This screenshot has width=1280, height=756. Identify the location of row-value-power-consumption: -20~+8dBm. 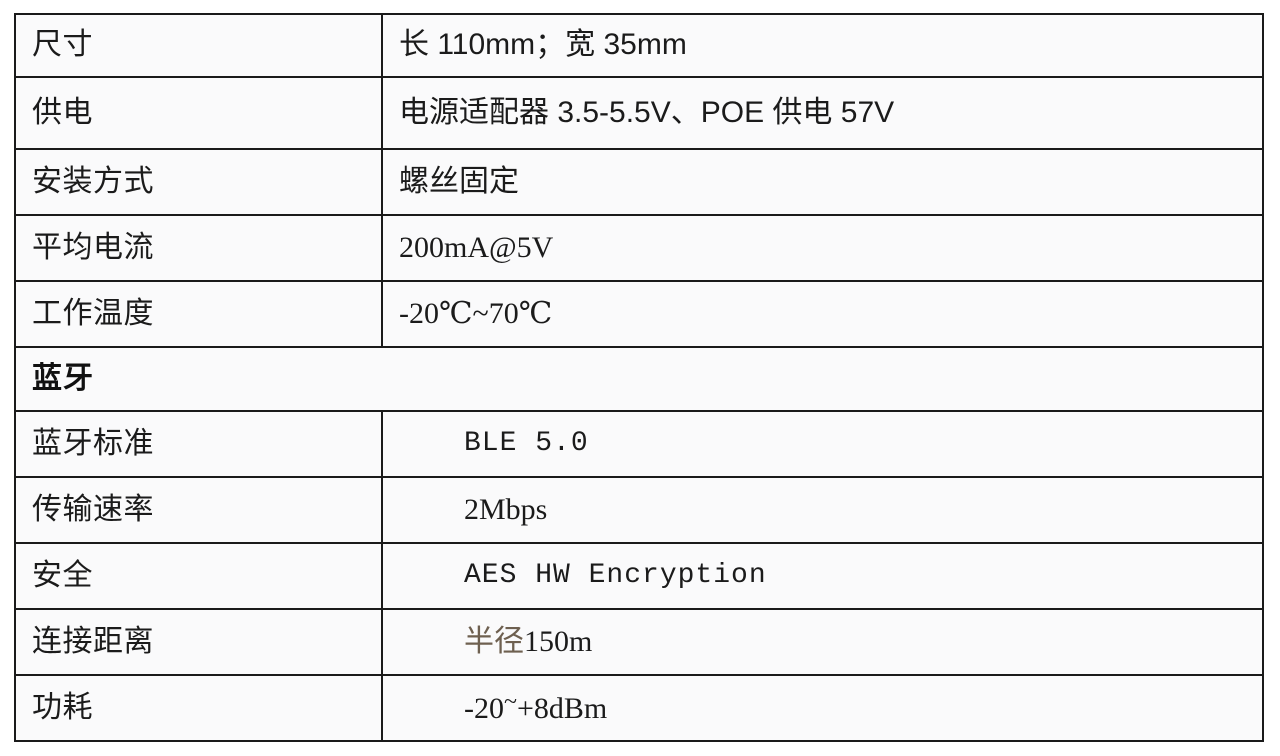
(822, 708).